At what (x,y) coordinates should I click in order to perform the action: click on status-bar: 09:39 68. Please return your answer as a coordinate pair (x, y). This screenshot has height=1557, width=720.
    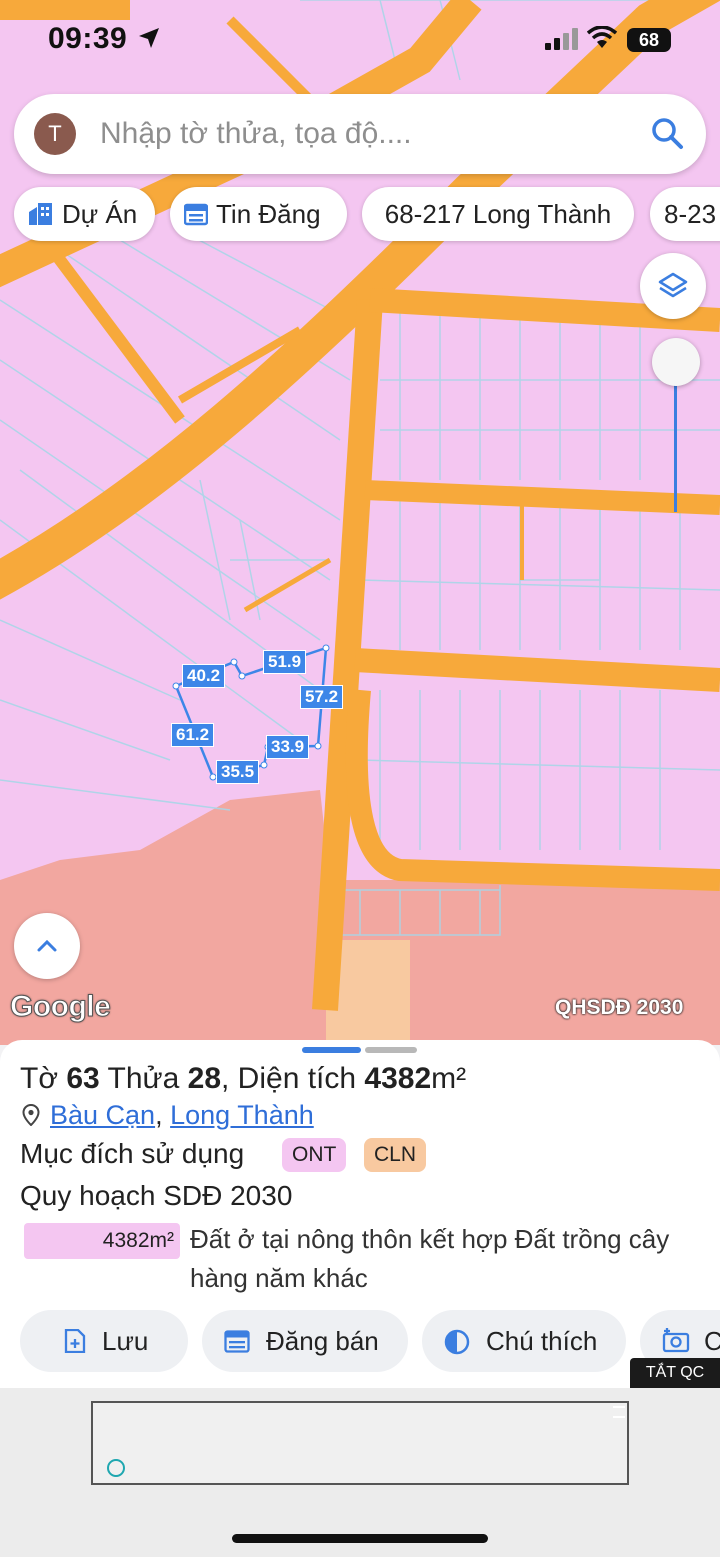
    Looking at the image, I should click on (360, 40).